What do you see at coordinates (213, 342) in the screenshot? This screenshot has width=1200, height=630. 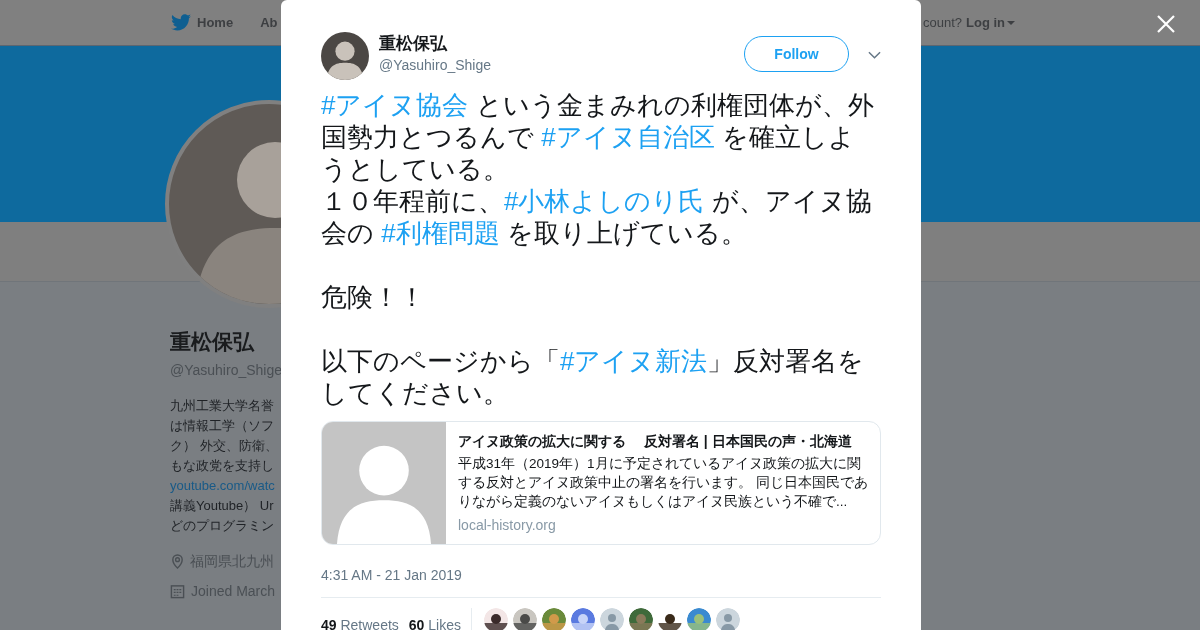 I see `profile-name: 重松保弘` at bounding box center [213, 342].